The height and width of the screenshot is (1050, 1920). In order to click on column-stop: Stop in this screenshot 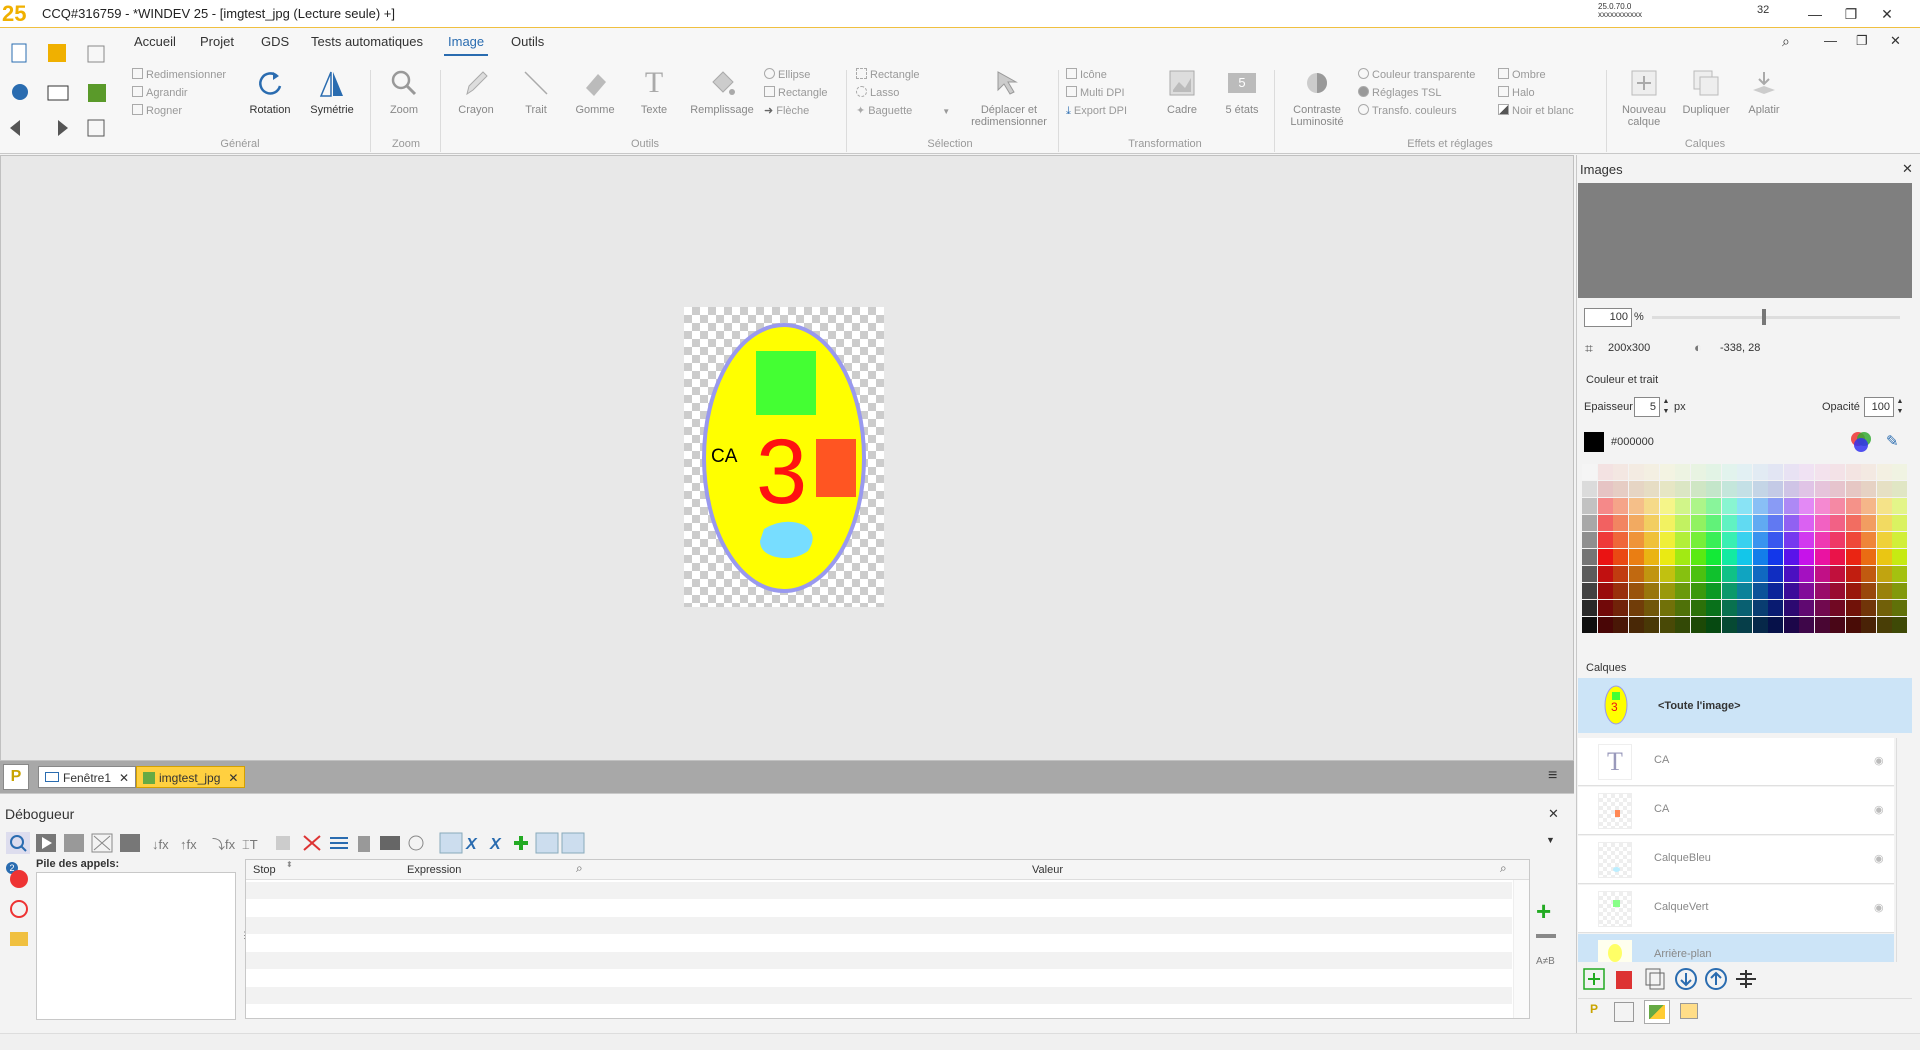, I will do `click(264, 870)`.